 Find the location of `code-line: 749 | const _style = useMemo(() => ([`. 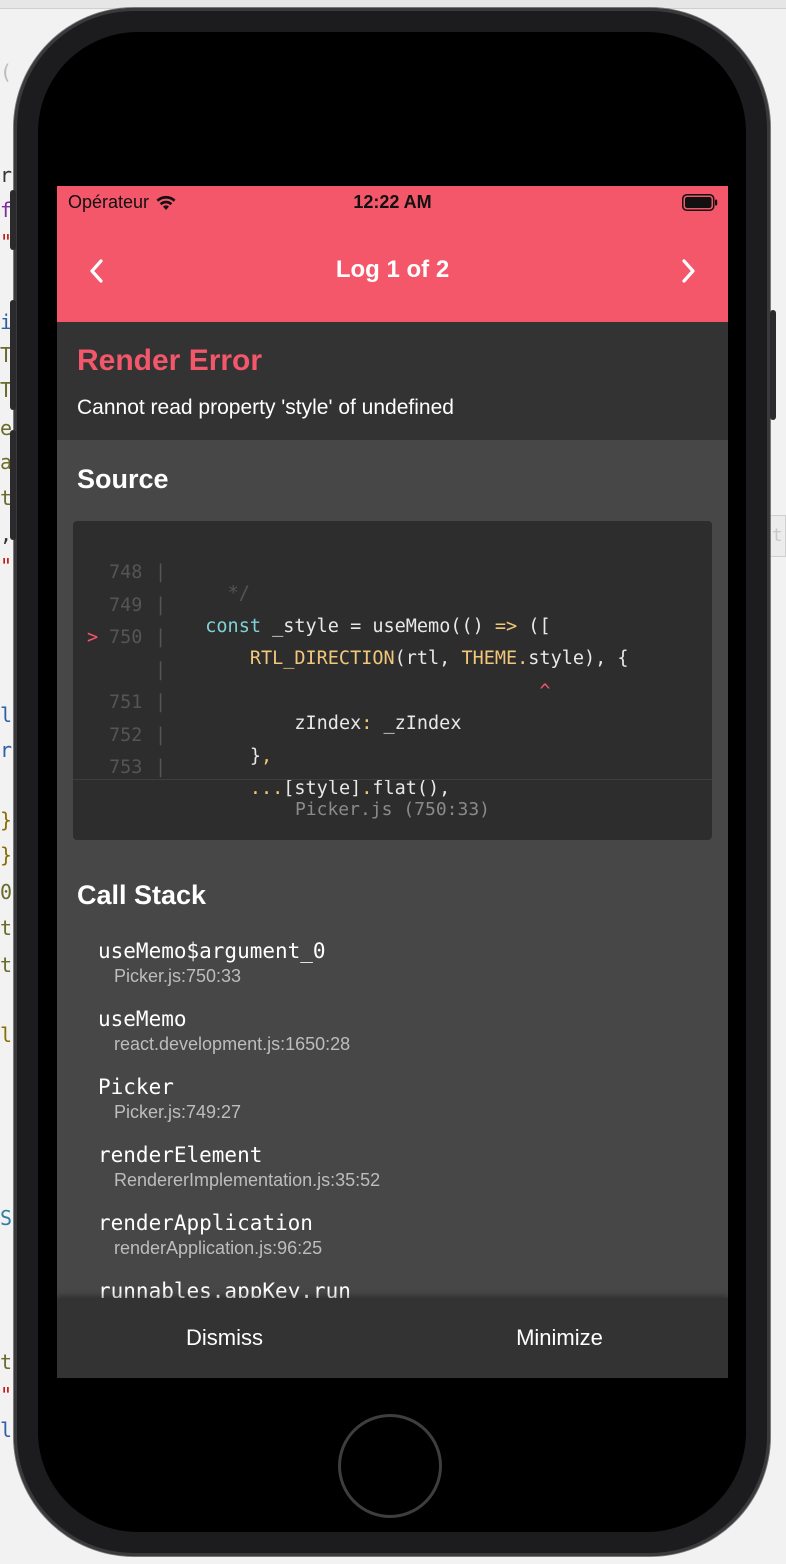

code-line: 749 | const _style = useMemo(() => ([ is located at coordinates (330, 615).